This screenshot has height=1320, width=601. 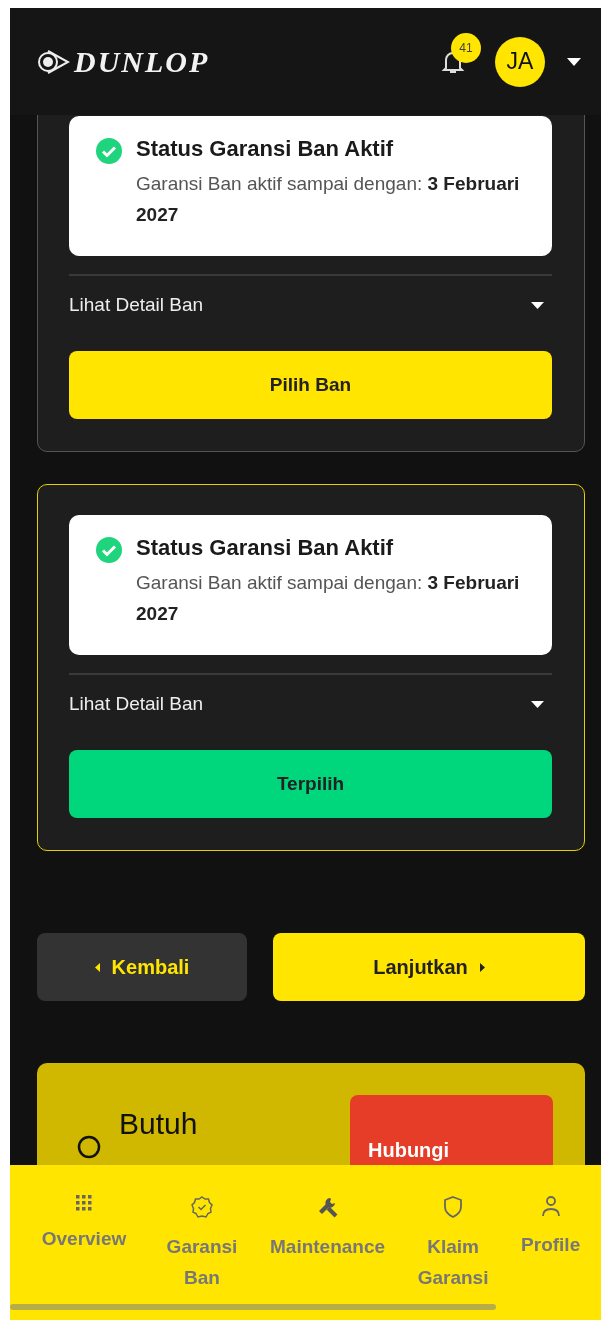 I want to click on caret-left-icon, so click(x=97, y=967).